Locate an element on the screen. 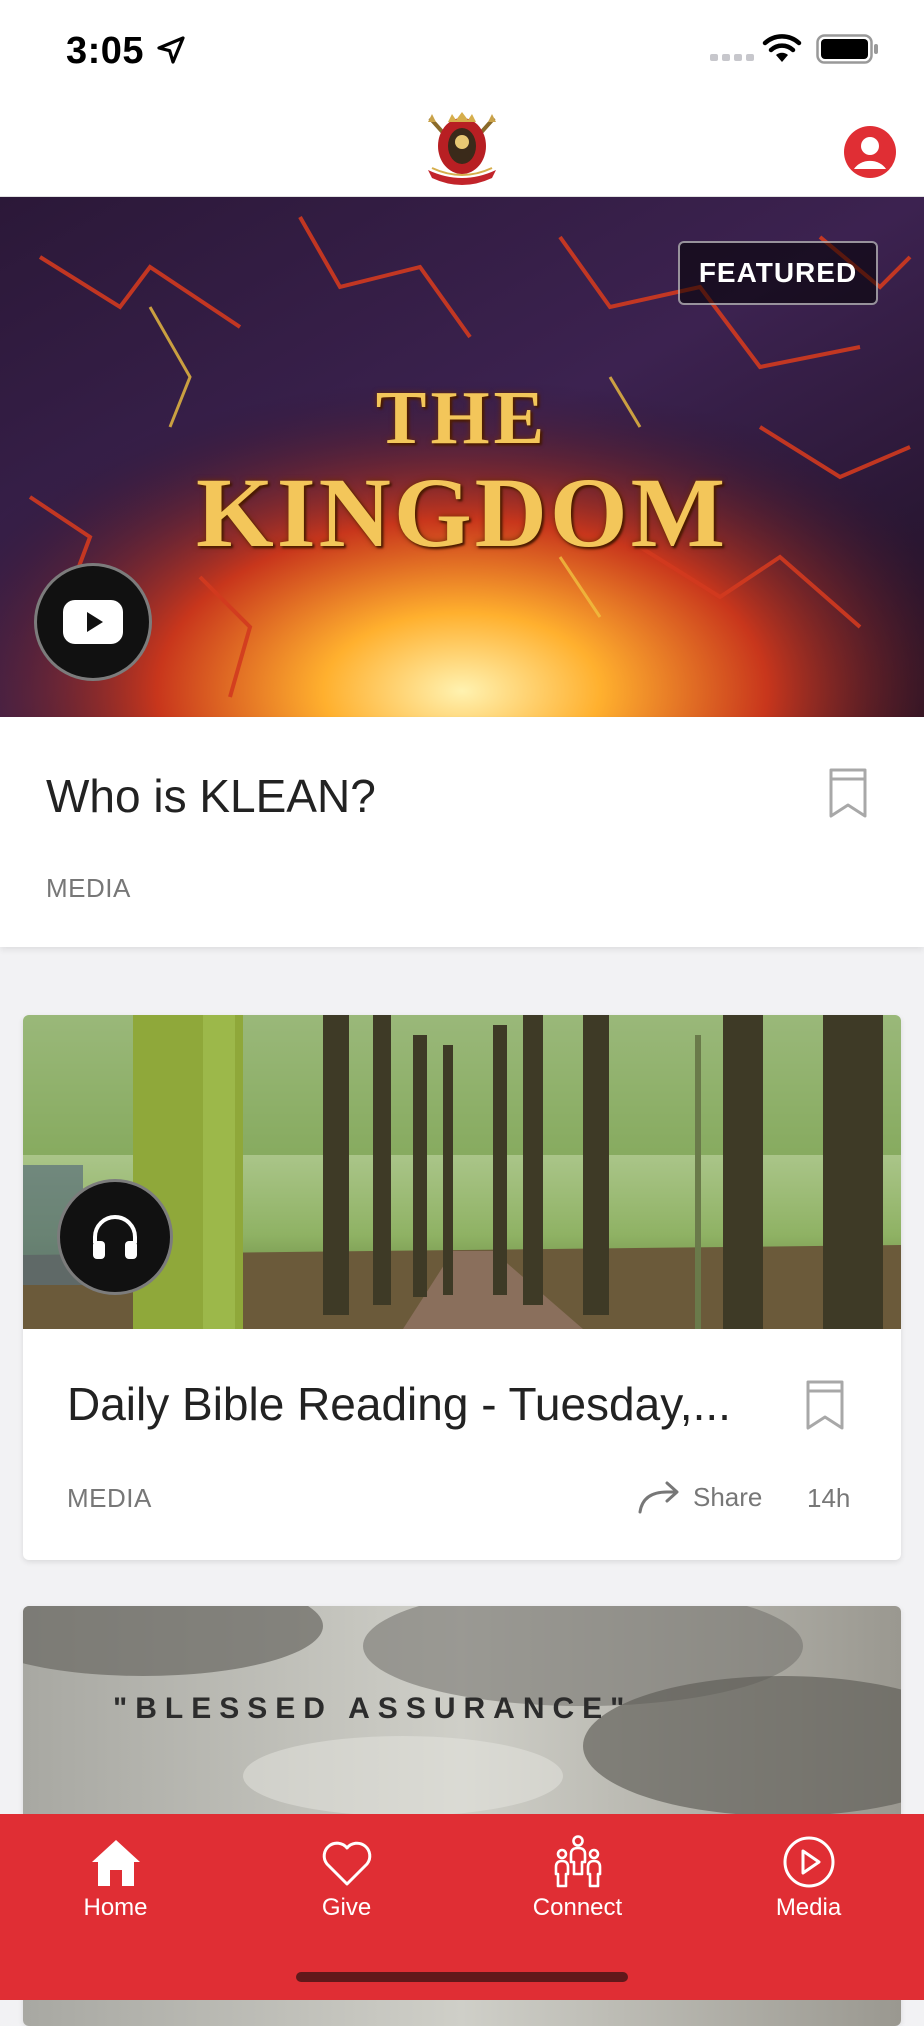 This screenshot has height=2026, width=924. play-circle-icon is located at coordinates (809, 1862).